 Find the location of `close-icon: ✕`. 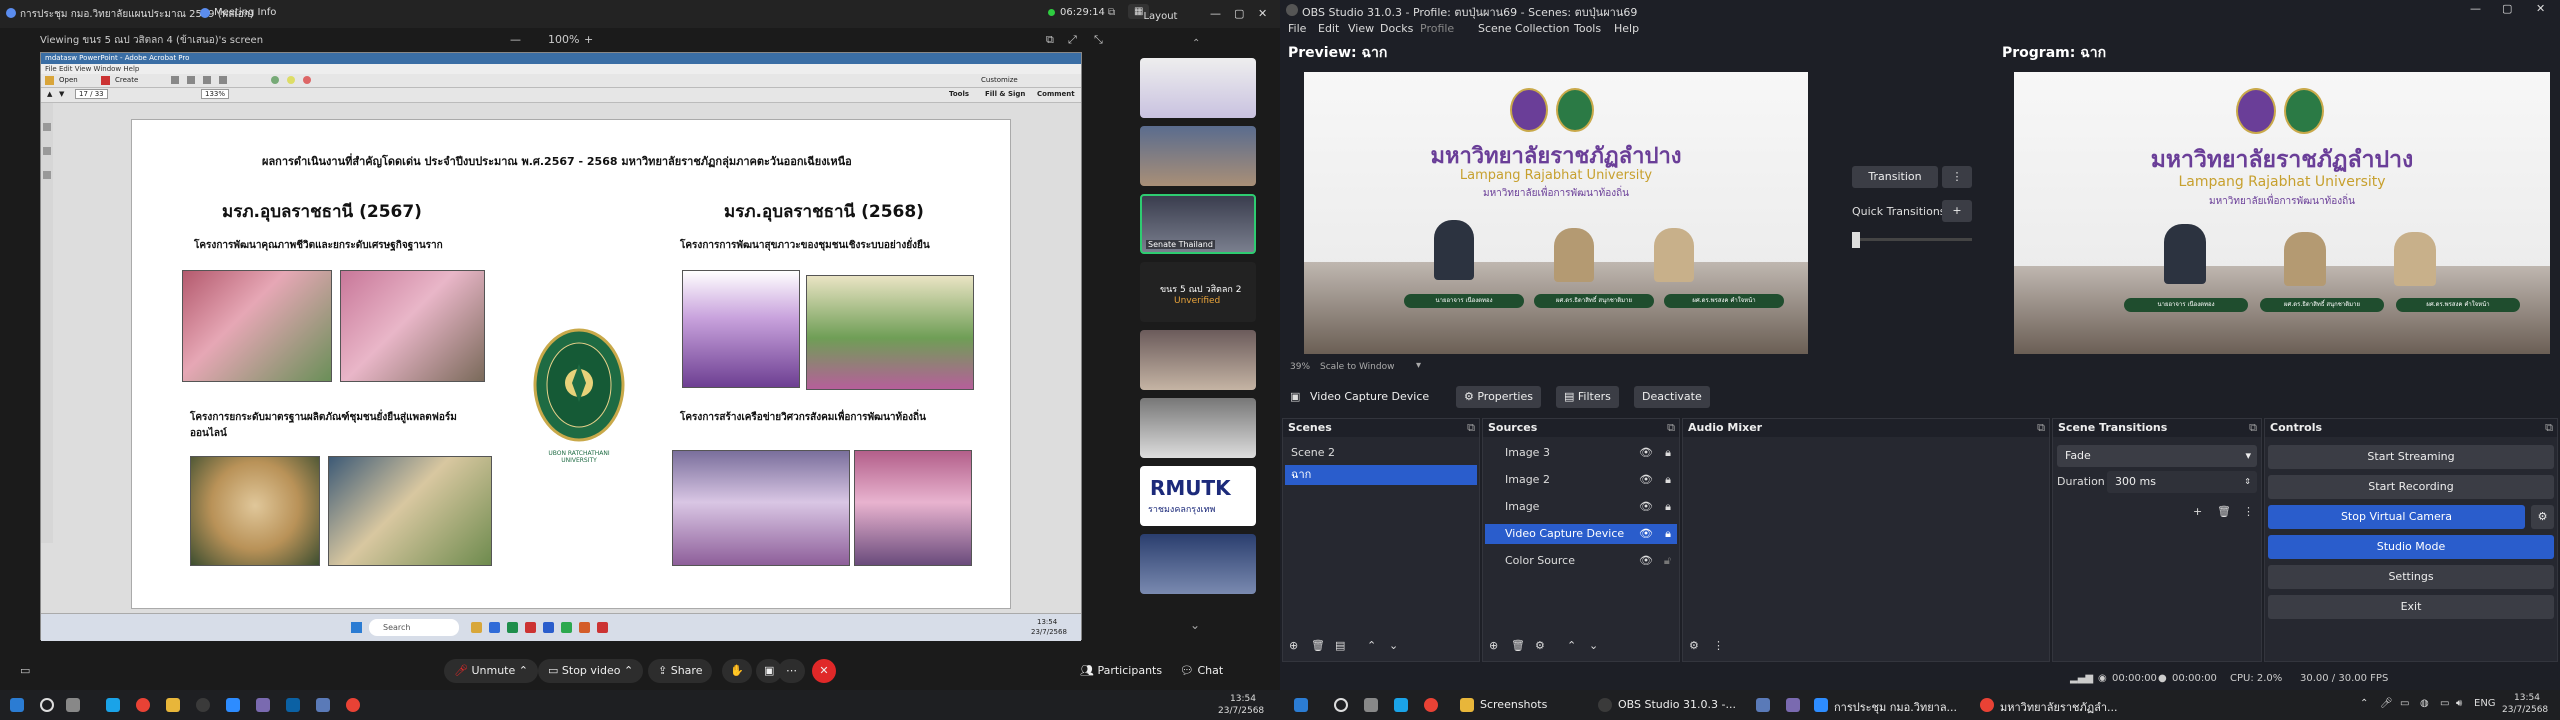

close-icon: ✕ is located at coordinates (2540, 8).